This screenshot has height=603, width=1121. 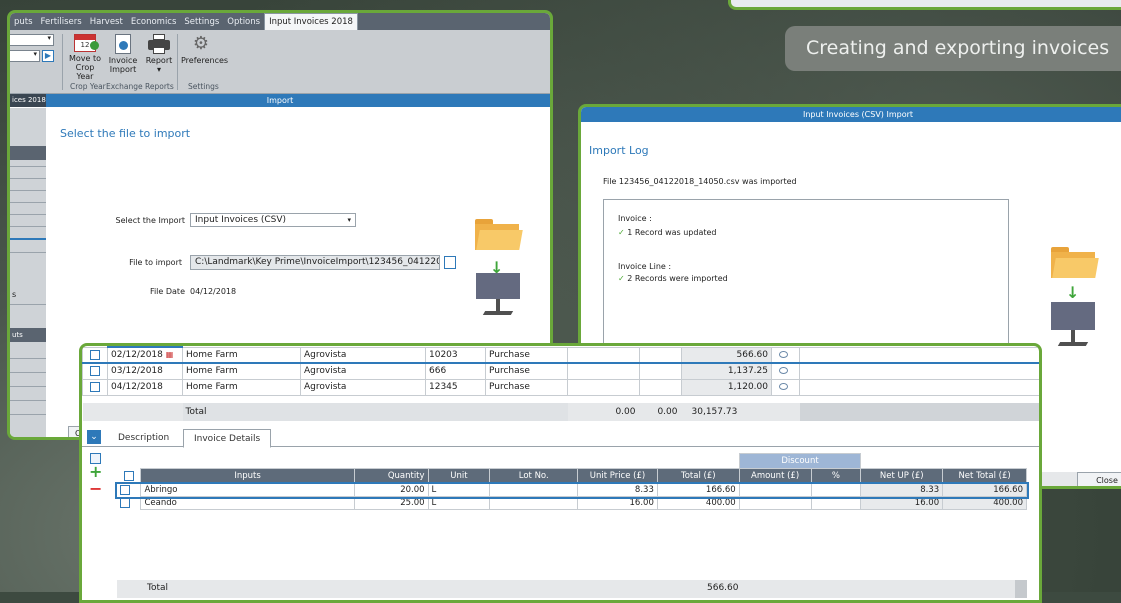 What do you see at coordinates (902, 476) in the screenshot?
I see `col-net-up: Net UP (£)` at bounding box center [902, 476].